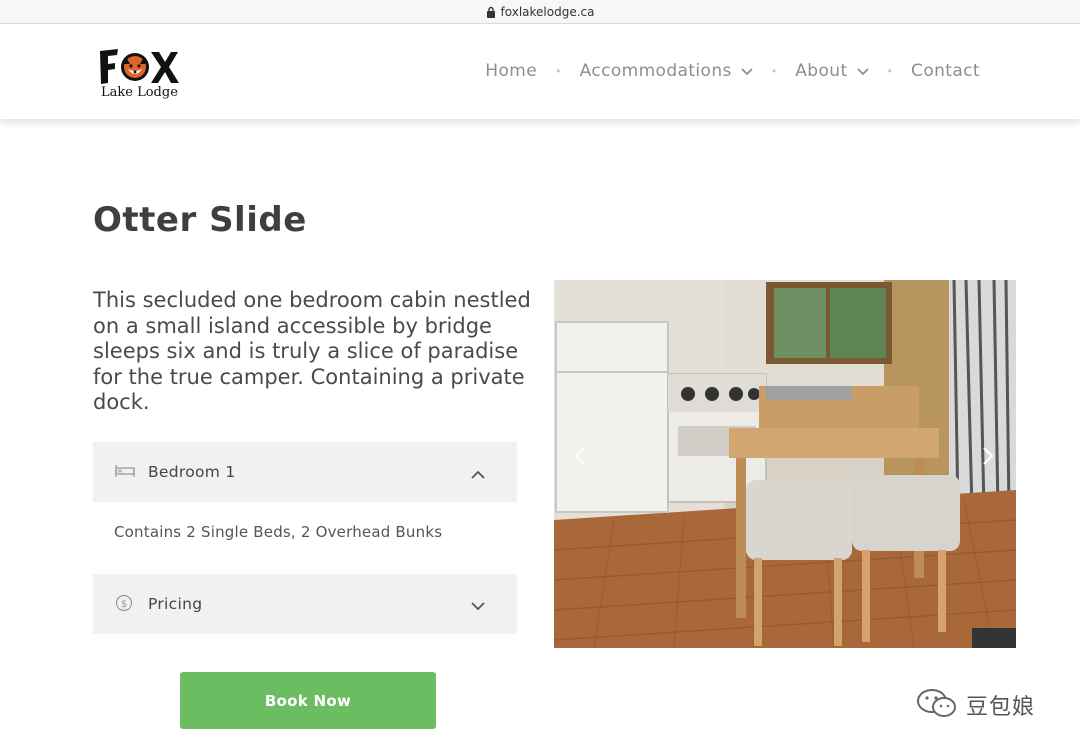  What do you see at coordinates (139, 92) in the screenshot?
I see `logo-subtitle: Lake Lodge` at bounding box center [139, 92].